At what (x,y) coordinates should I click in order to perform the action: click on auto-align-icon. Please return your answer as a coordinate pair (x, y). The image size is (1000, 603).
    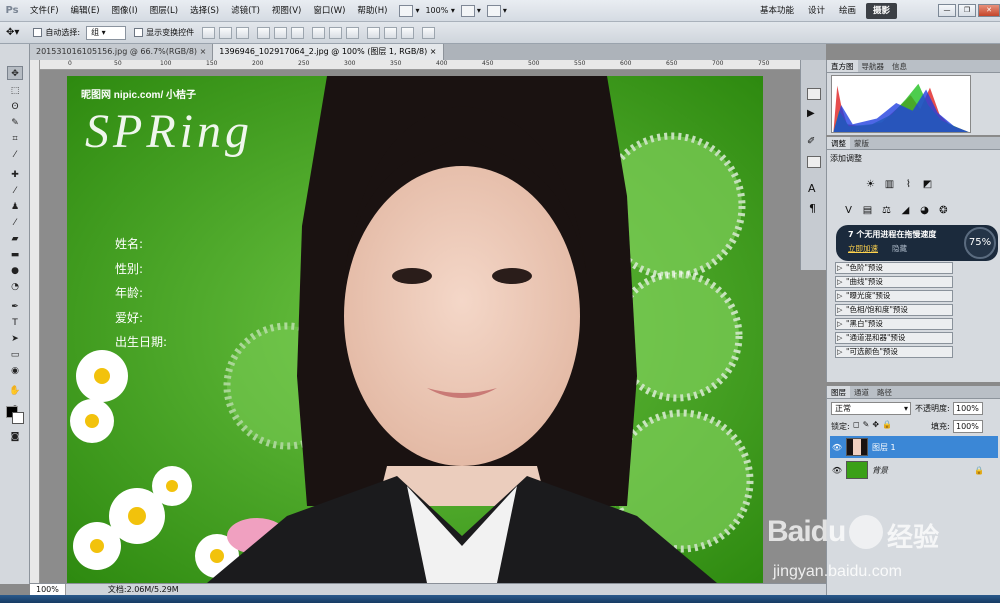
    Looking at the image, I should click on (429, 32).